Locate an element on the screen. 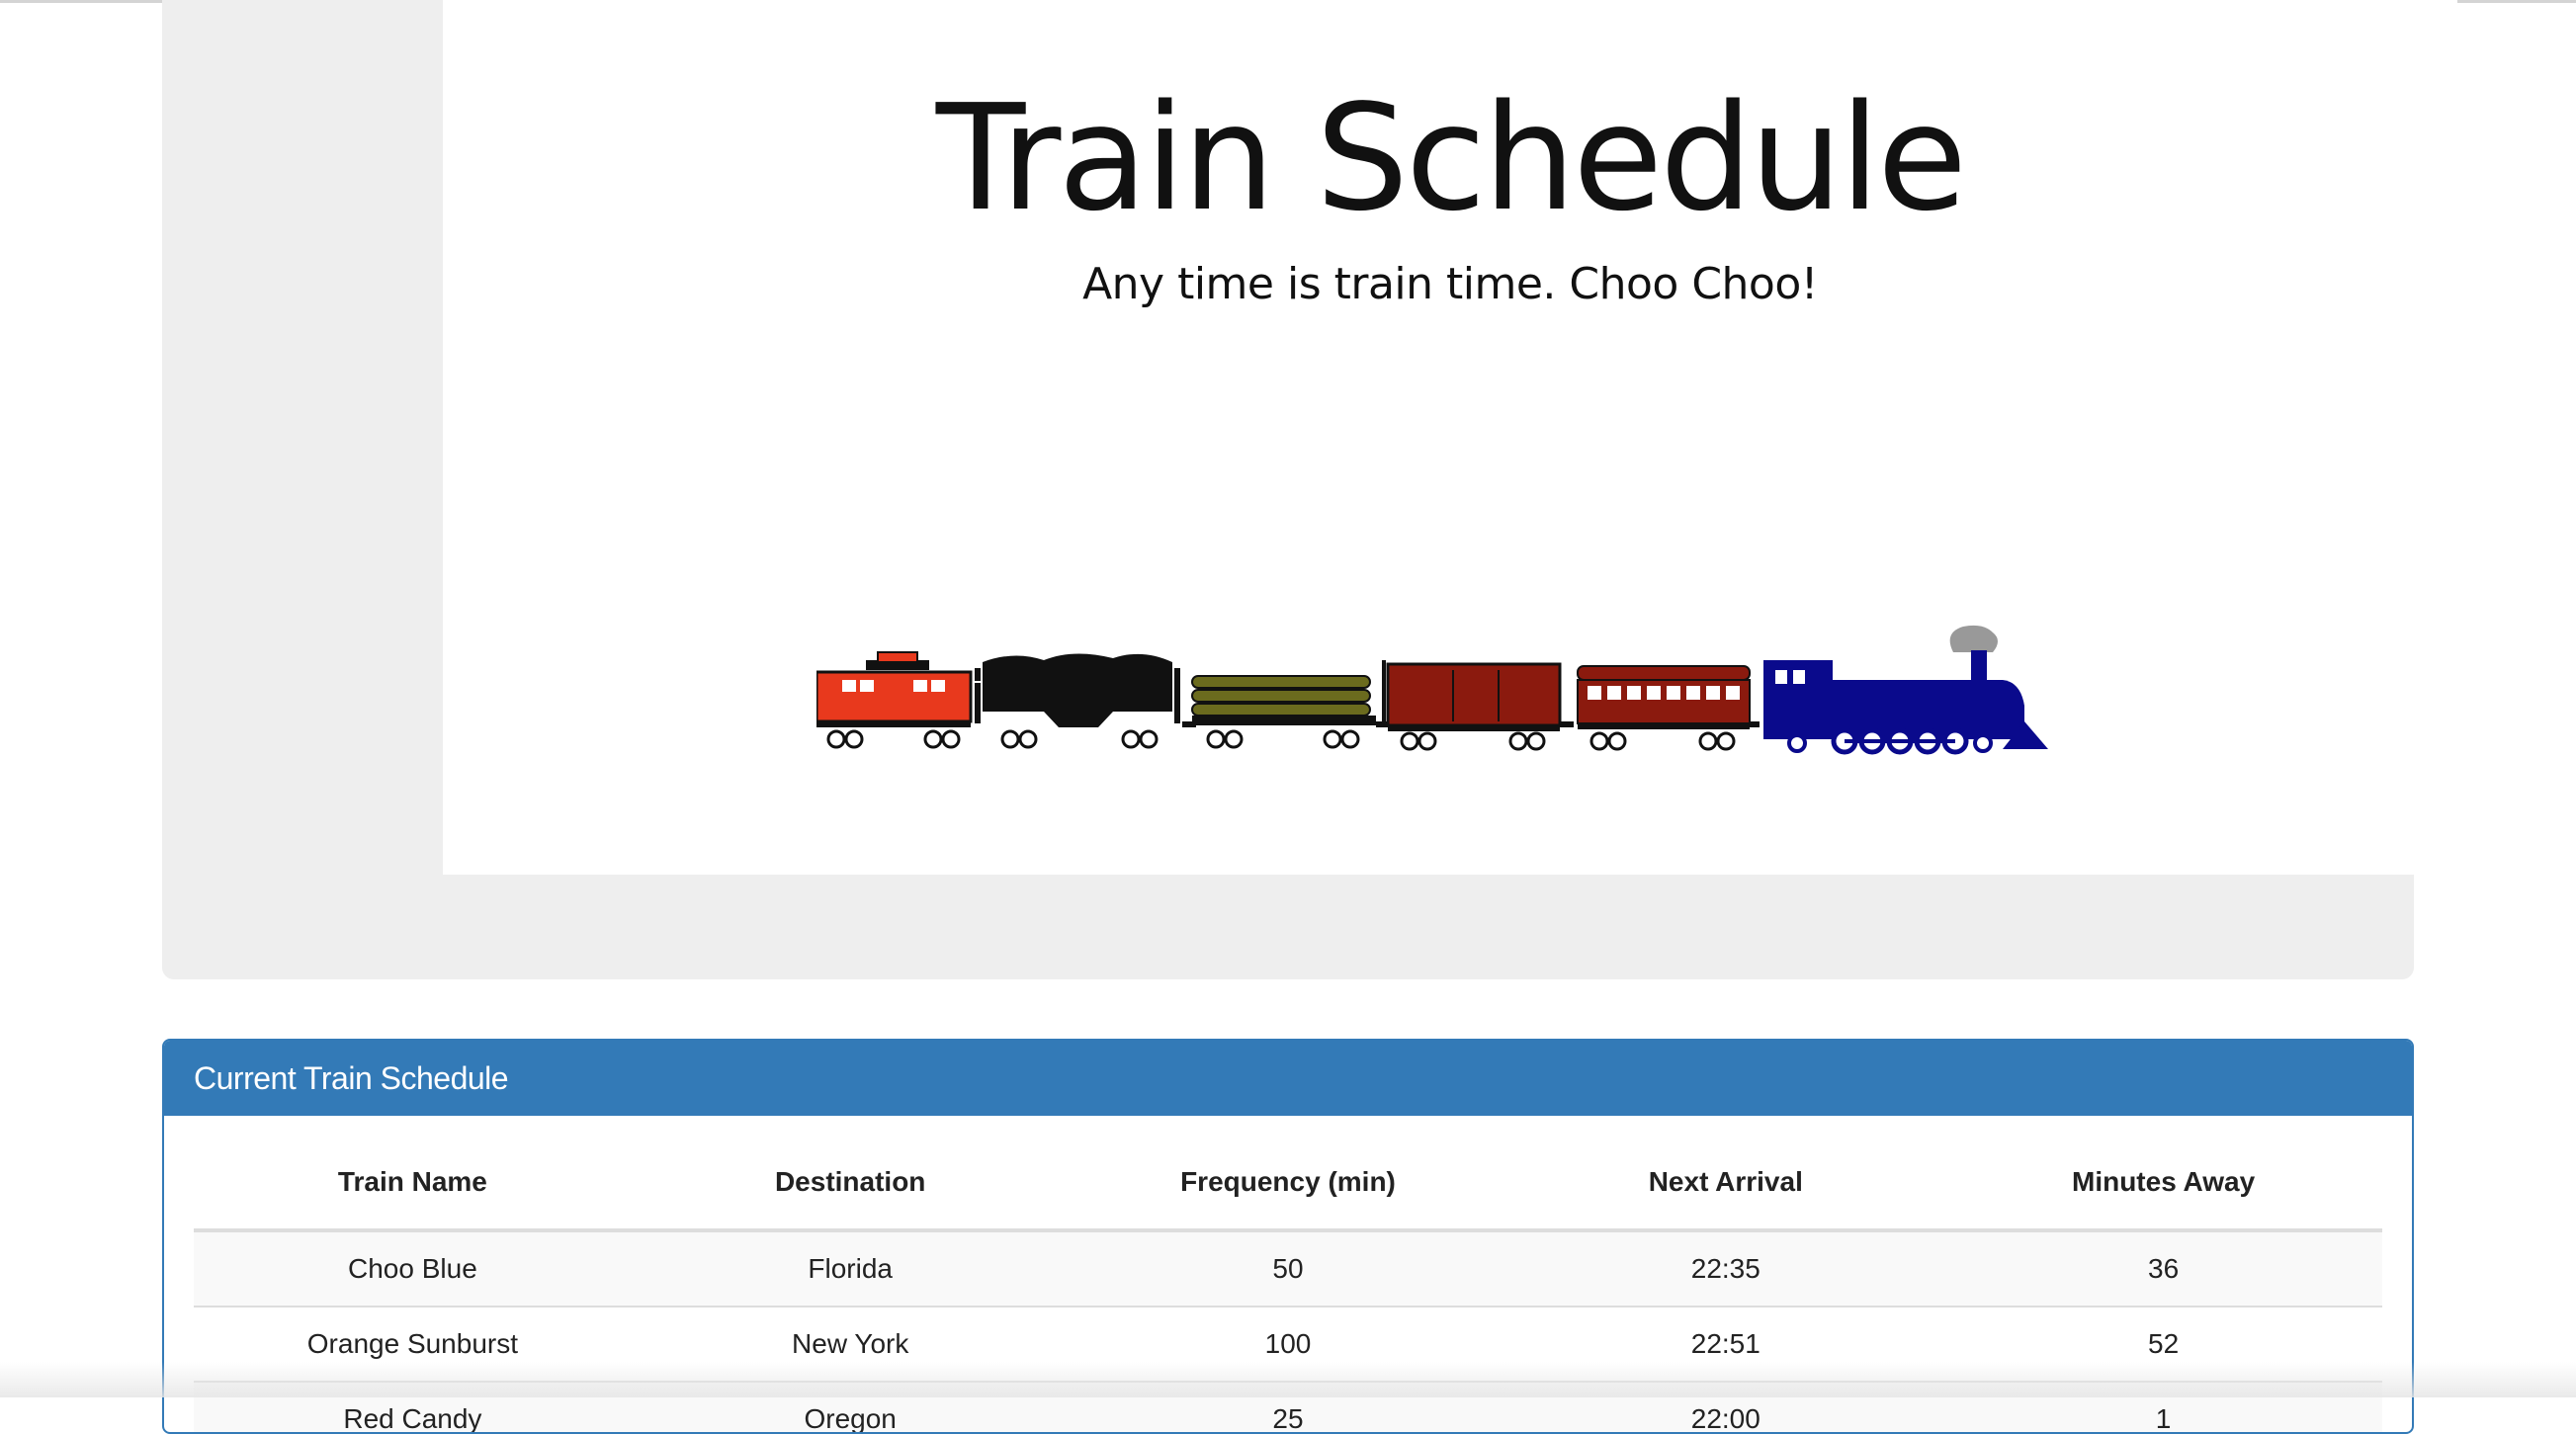 The width and height of the screenshot is (2576, 1434). cell-frequency: 50 is located at coordinates (1288, 1268).